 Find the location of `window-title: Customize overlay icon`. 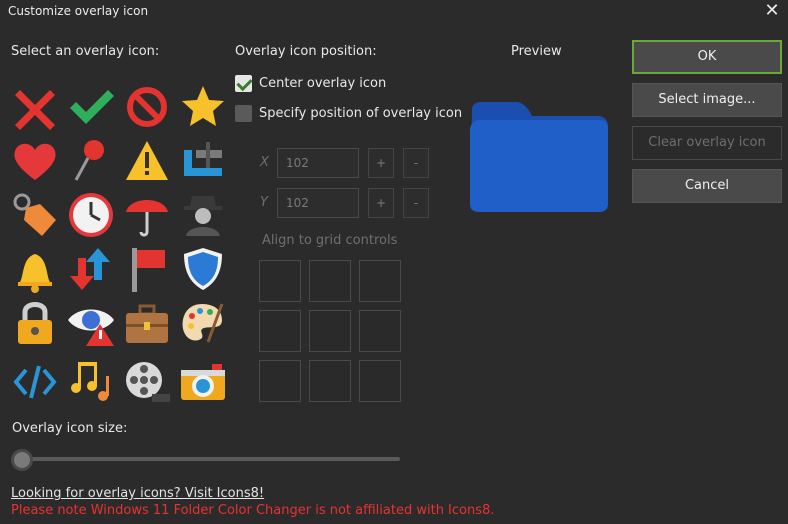

window-title: Customize overlay icon is located at coordinates (78, 11).